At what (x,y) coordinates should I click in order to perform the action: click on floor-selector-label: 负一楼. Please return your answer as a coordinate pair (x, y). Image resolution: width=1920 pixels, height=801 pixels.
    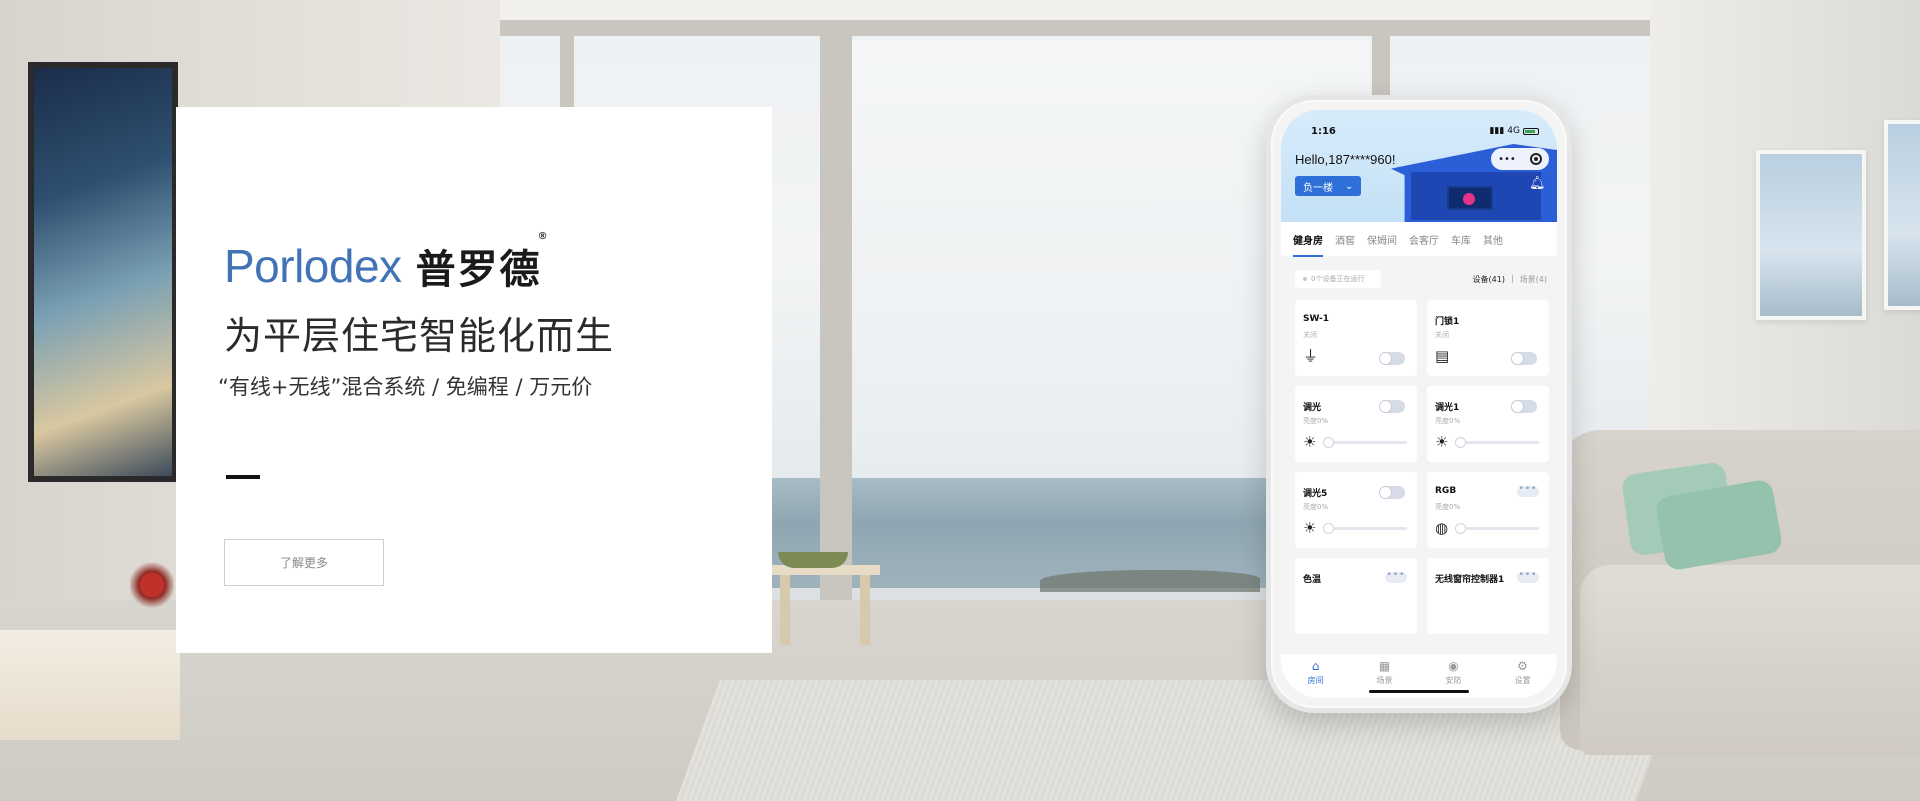
    Looking at the image, I should click on (1318, 188).